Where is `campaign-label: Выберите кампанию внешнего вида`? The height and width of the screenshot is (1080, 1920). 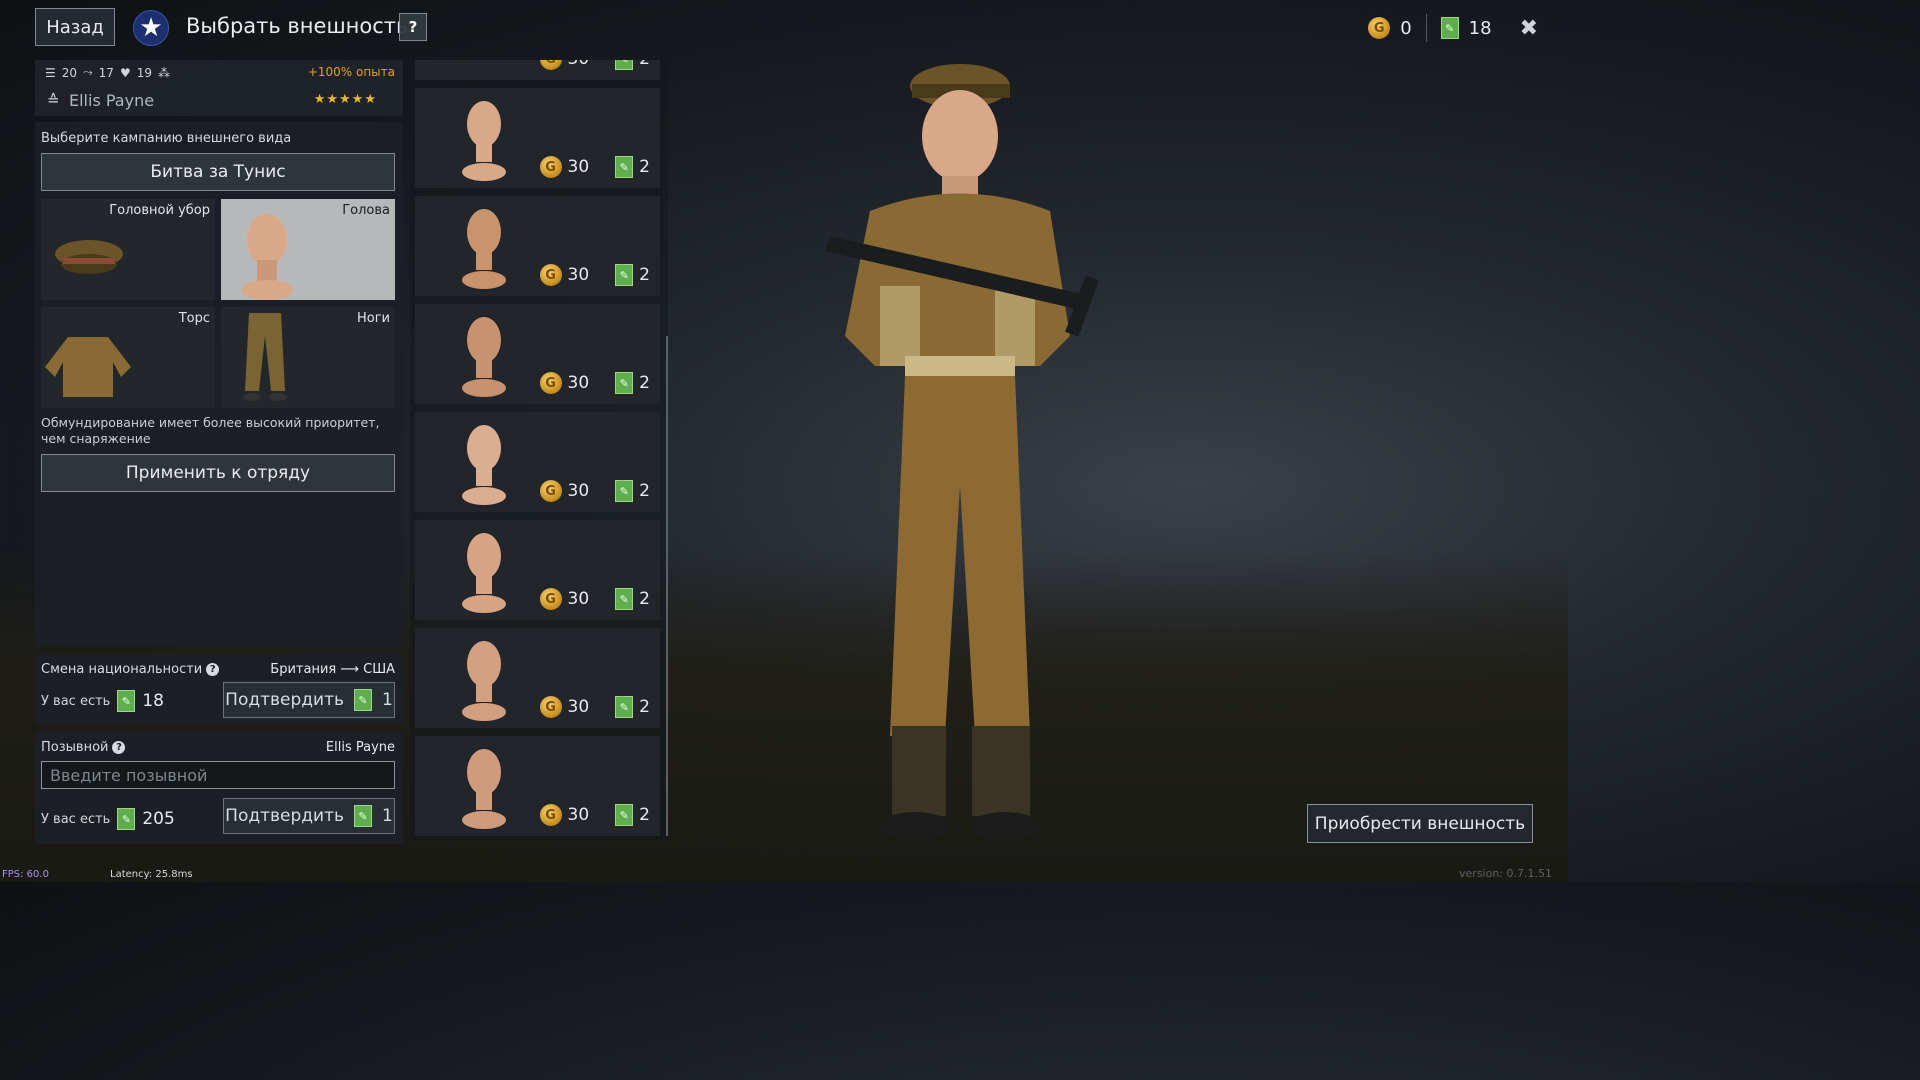
campaign-label: Выберите кампанию внешнего вида is located at coordinates (166, 138).